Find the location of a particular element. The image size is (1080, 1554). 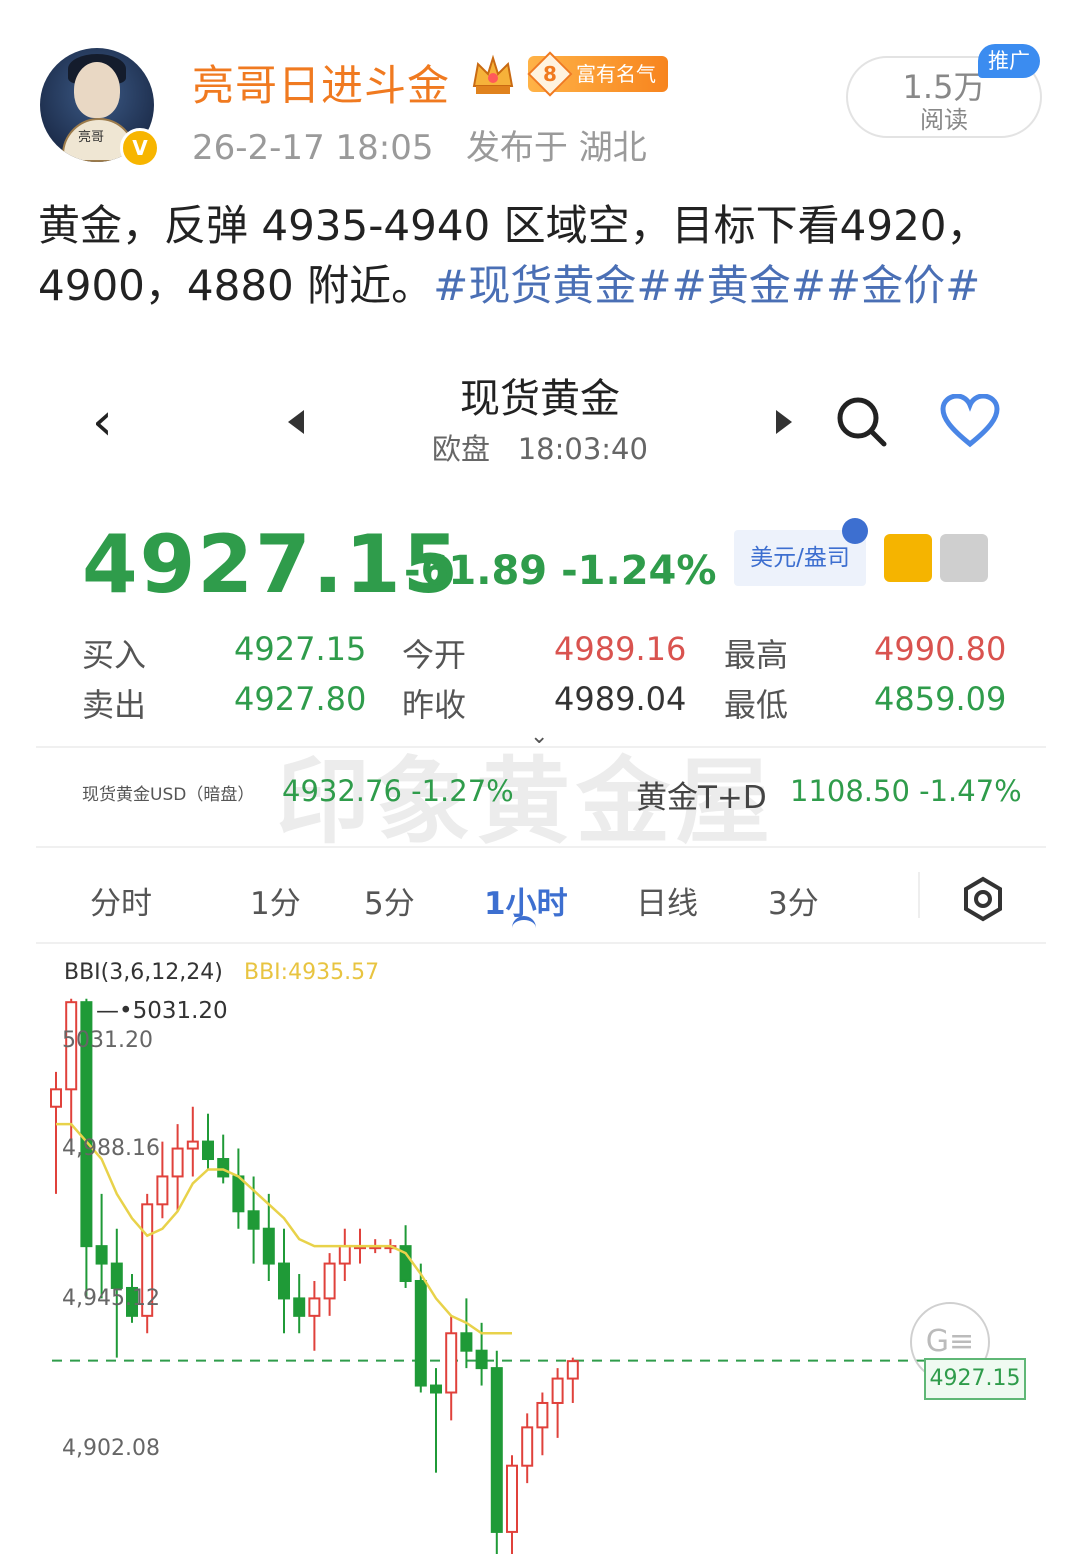

high-value: 4990.80 is located at coordinates (940, 649).